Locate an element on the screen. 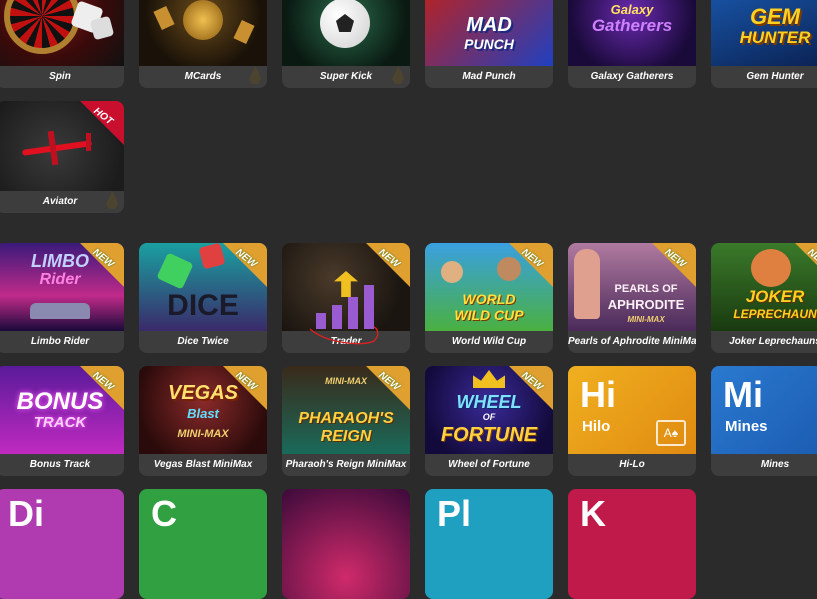 The height and width of the screenshot is (599, 817). joker-logo-line2: LEPRECHAUN is located at coordinates (775, 314).